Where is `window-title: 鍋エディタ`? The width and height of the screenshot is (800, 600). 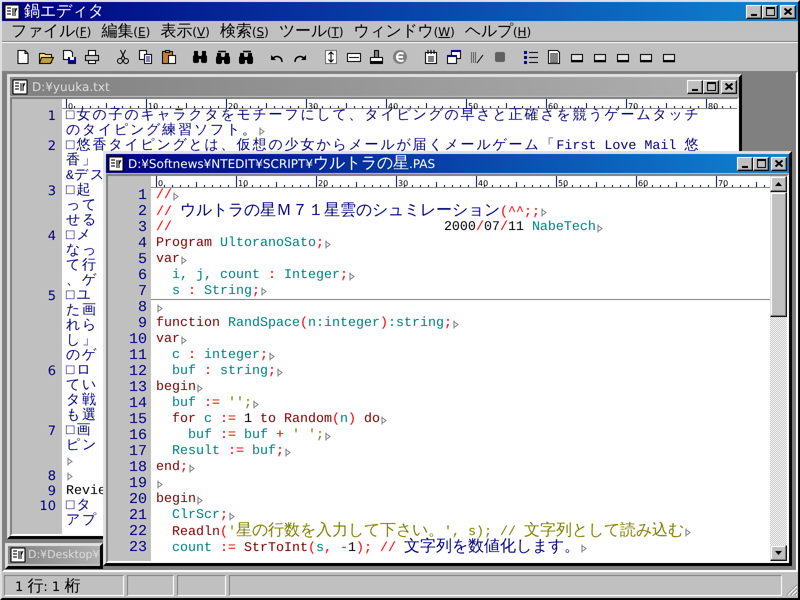
window-title: 鍋エディタ is located at coordinates (64, 11).